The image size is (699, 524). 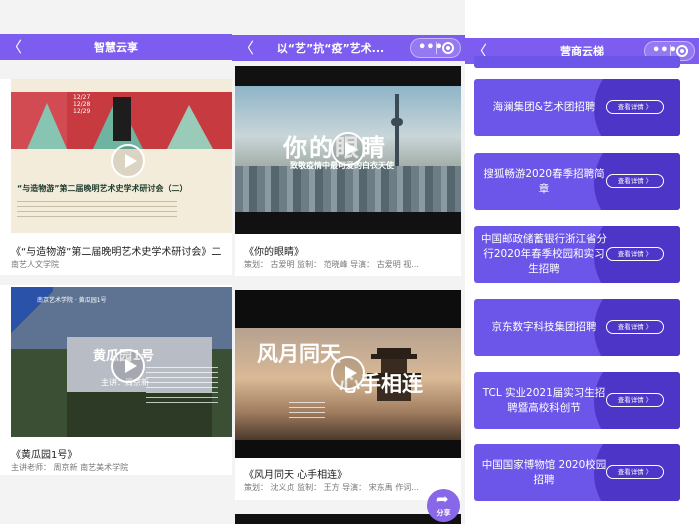 I want to click on seminar-dates: 12/27 12/28 12/29, so click(x=82, y=104).